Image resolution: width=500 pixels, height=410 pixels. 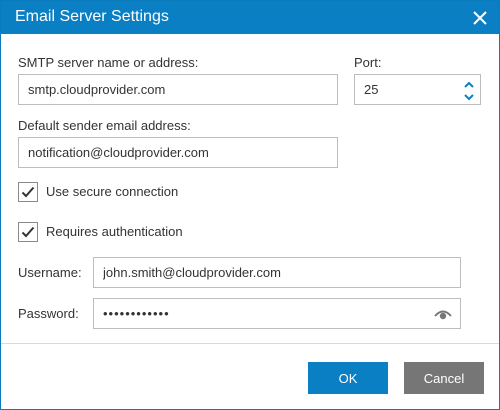 I want to click on sender-email-label: Default sender email address:, so click(x=104, y=125).